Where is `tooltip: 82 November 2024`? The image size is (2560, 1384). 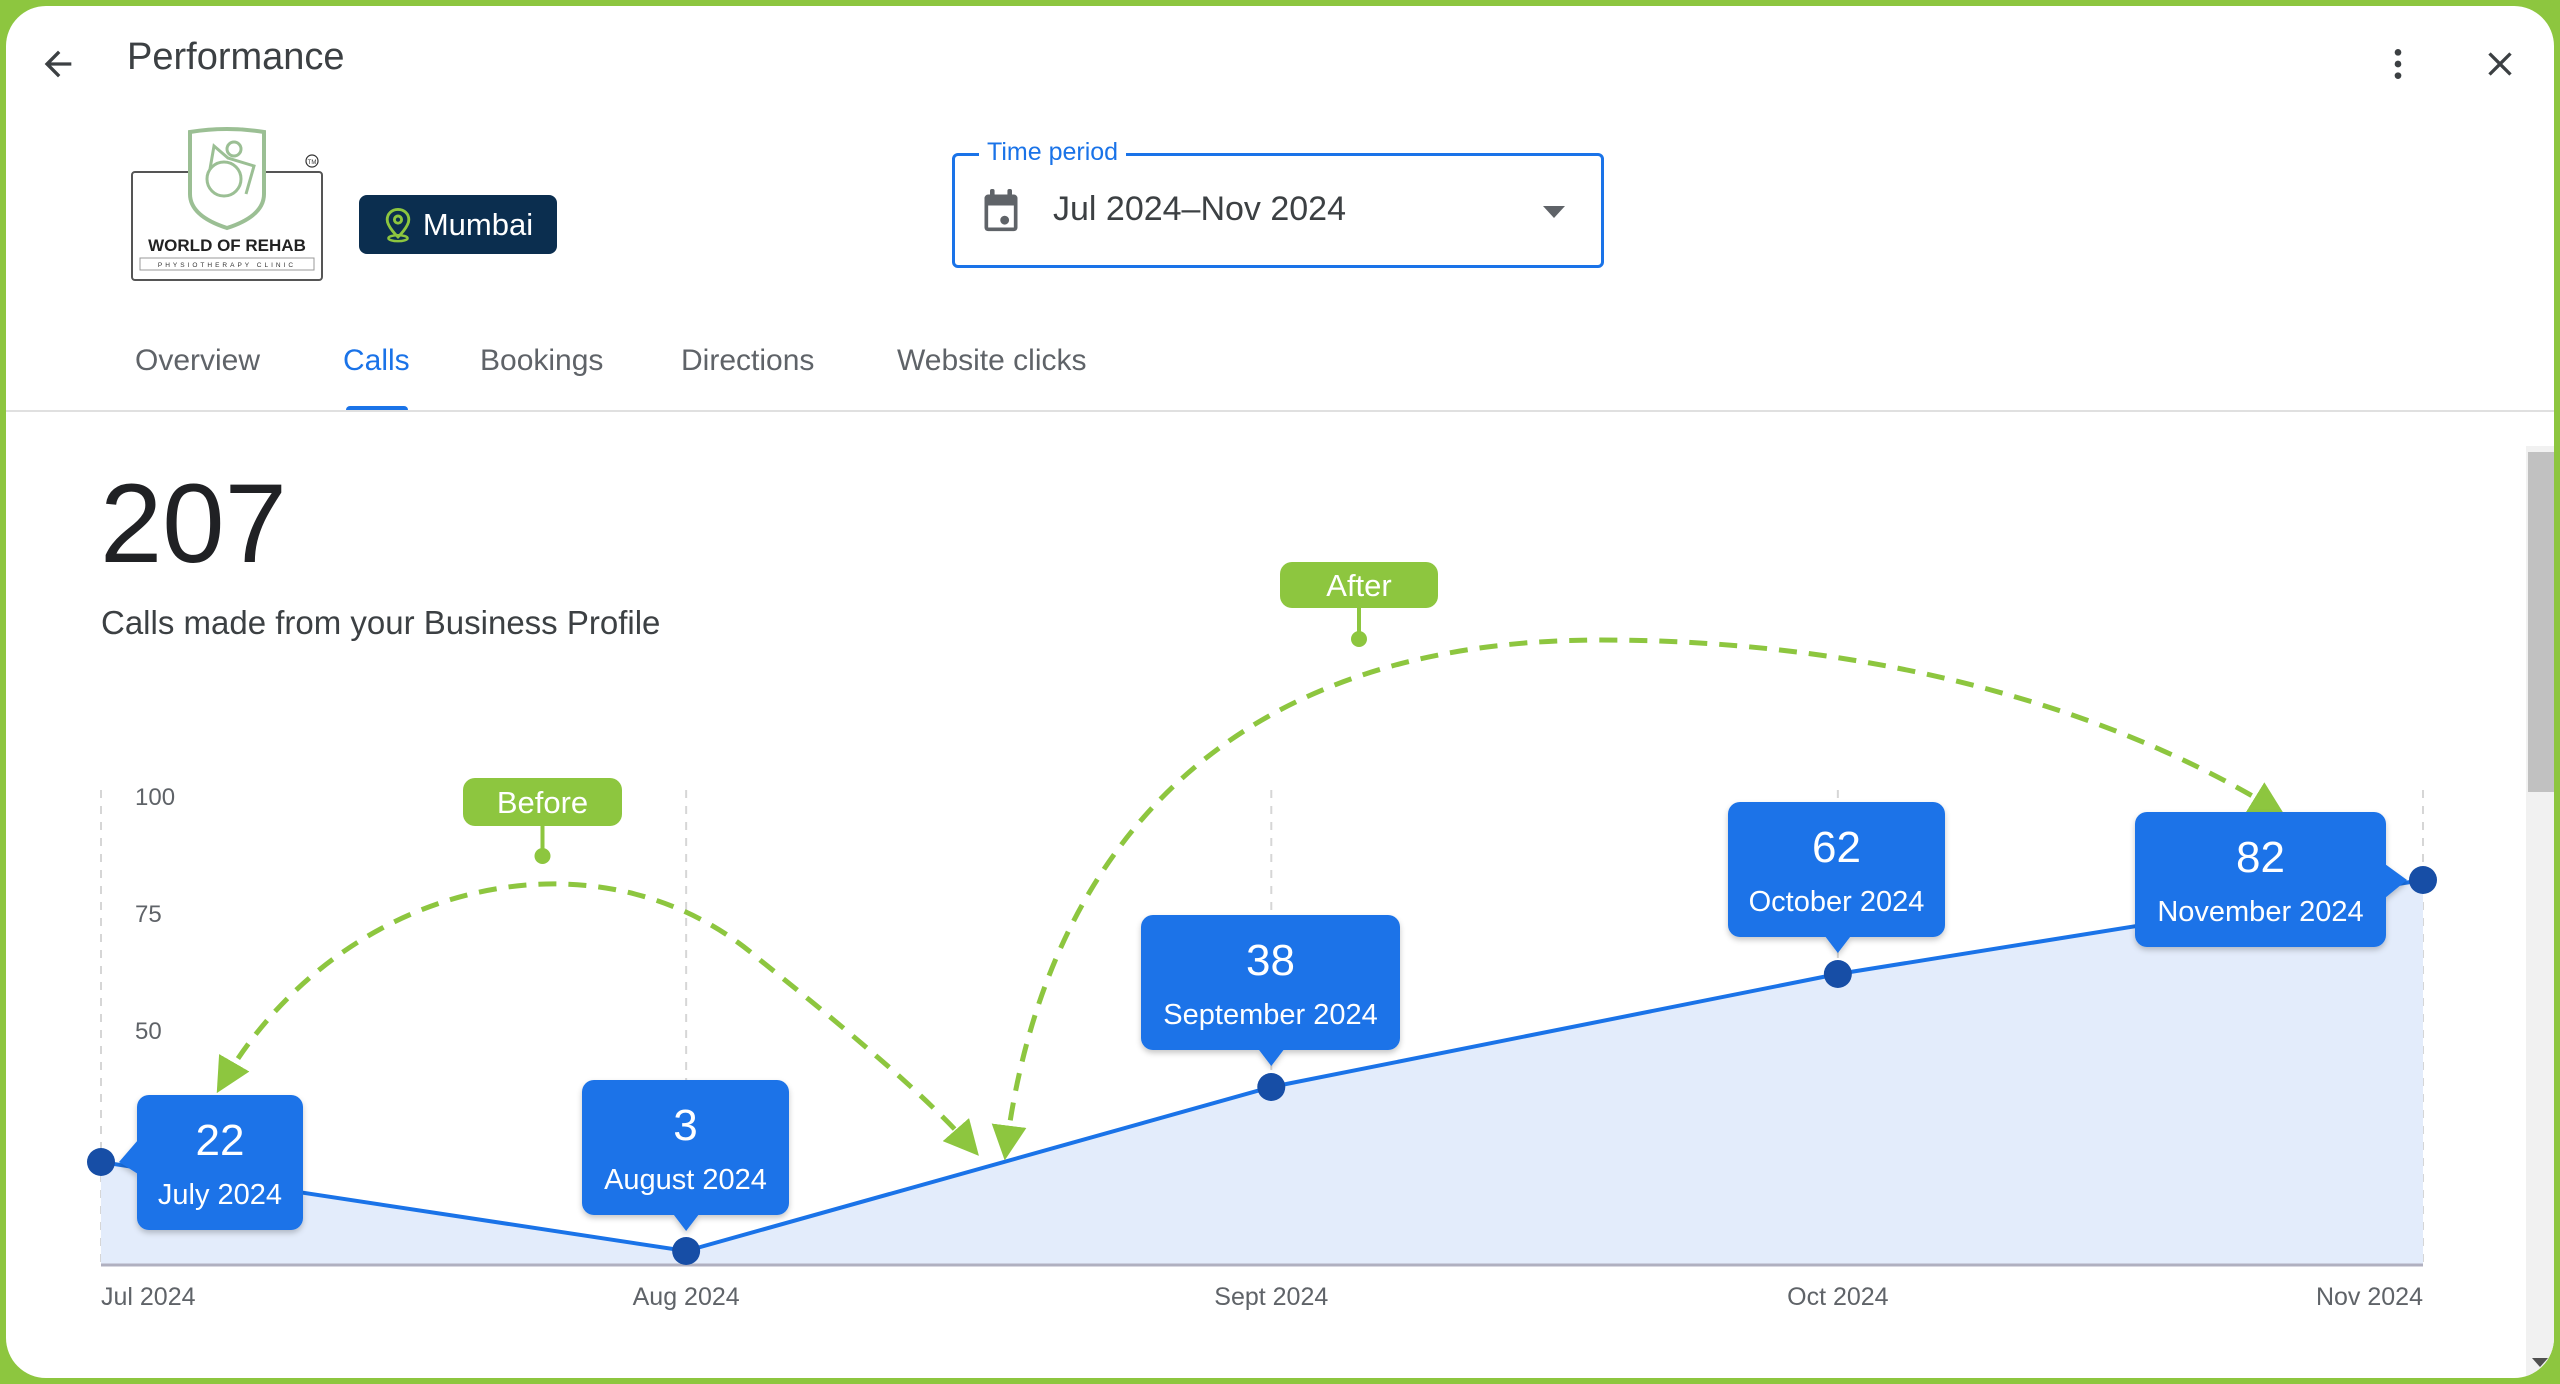 tooltip: 82 November 2024 is located at coordinates (2271, 879).